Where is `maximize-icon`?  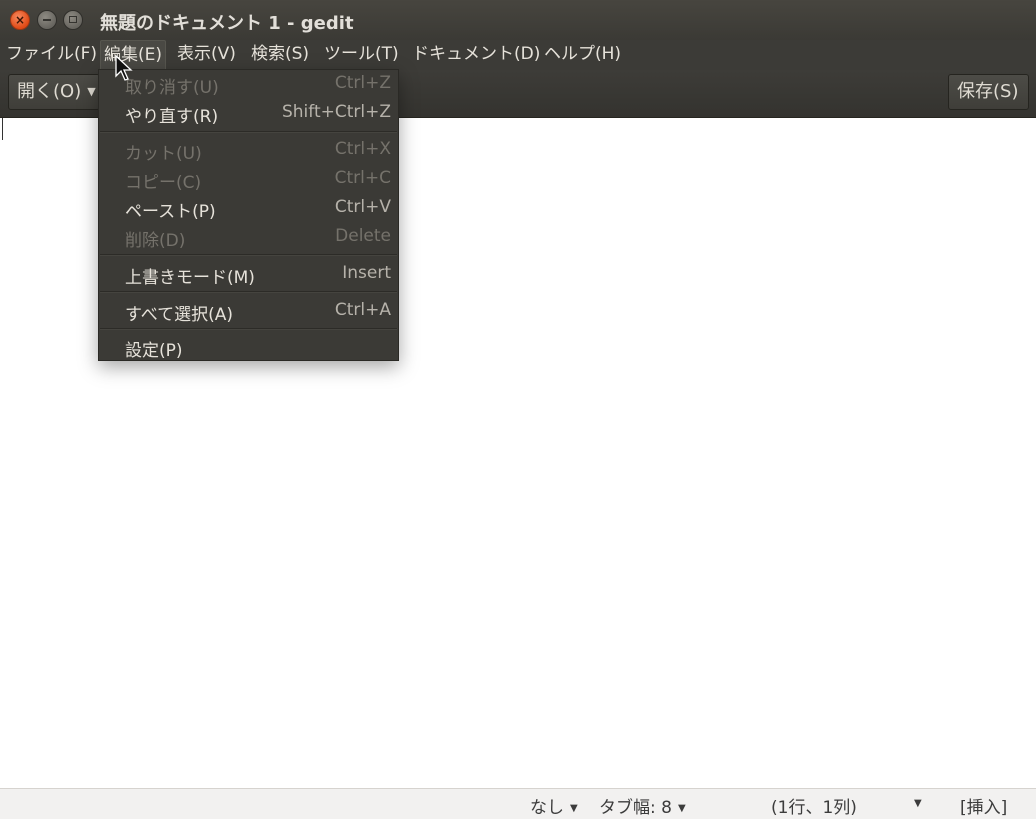 maximize-icon is located at coordinates (73, 19).